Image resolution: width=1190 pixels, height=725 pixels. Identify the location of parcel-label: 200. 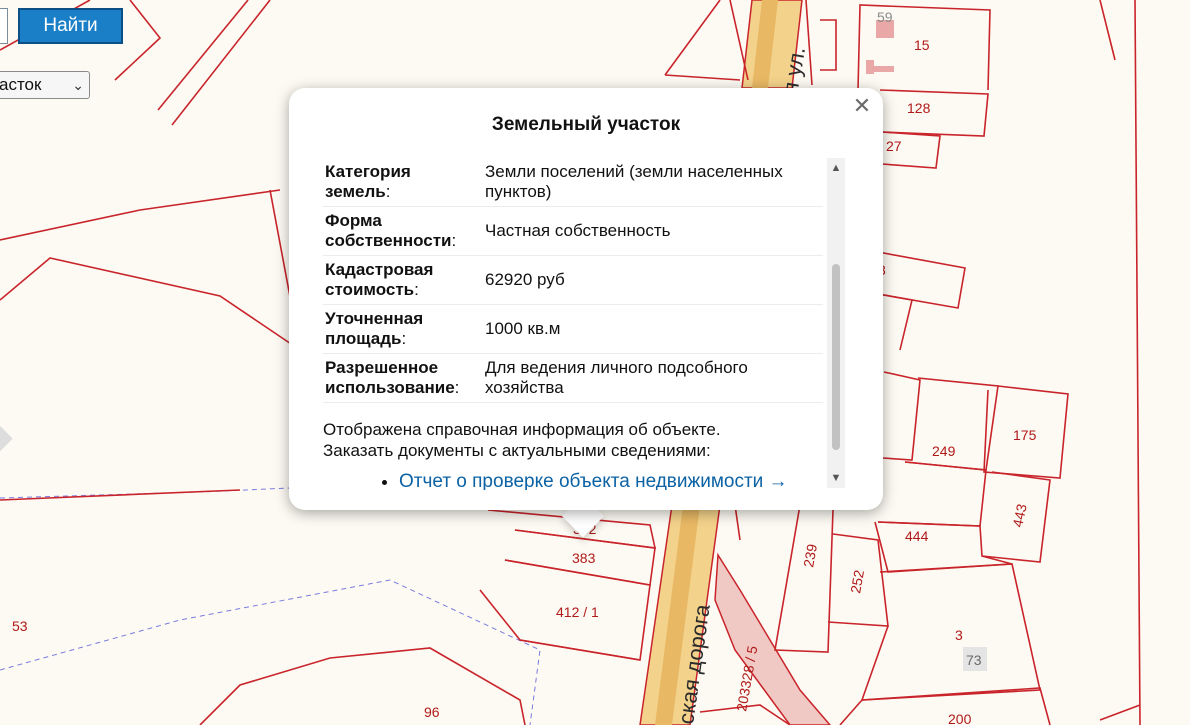
(960, 718).